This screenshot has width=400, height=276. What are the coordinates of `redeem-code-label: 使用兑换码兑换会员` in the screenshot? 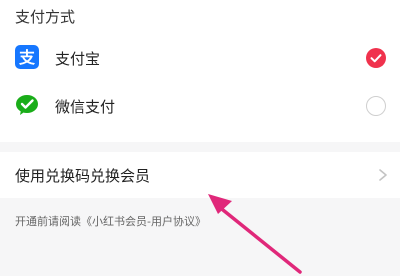 It's located at (83, 176).